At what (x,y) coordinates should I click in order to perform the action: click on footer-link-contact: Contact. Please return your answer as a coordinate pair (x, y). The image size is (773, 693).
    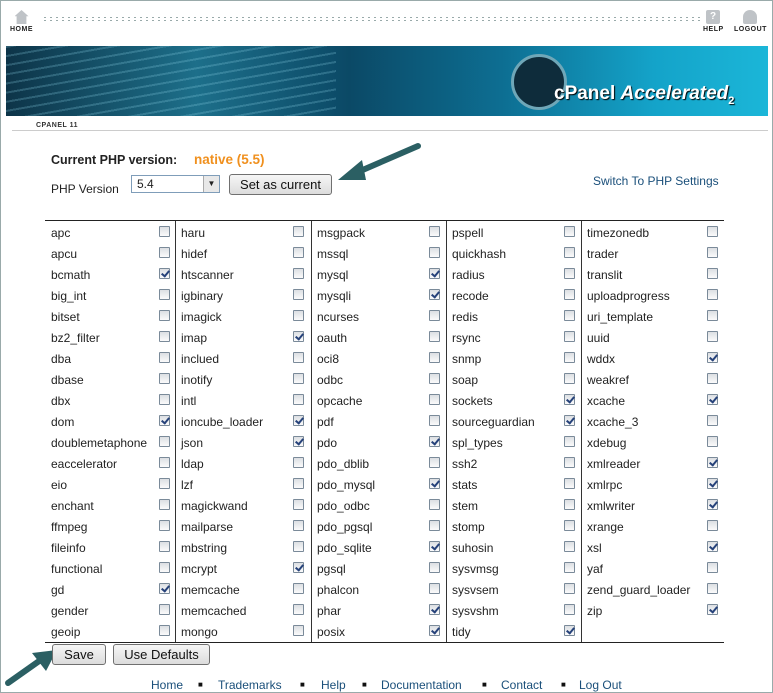
    Looking at the image, I should click on (521, 685).